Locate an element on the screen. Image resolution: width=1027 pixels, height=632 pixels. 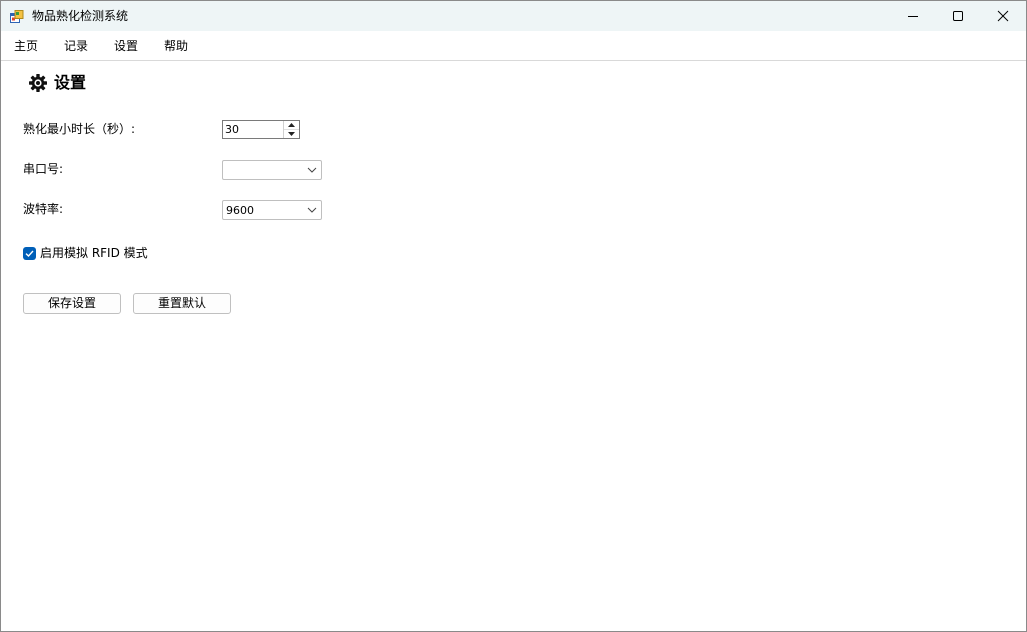
minimize-icon is located at coordinates (913, 16).